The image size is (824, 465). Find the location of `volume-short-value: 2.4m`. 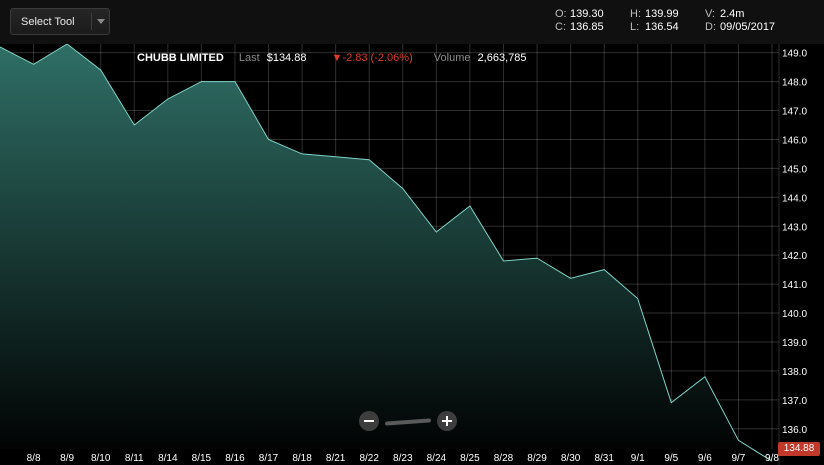

volume-short-value: 2.4m is located at coordinates (732, 14).